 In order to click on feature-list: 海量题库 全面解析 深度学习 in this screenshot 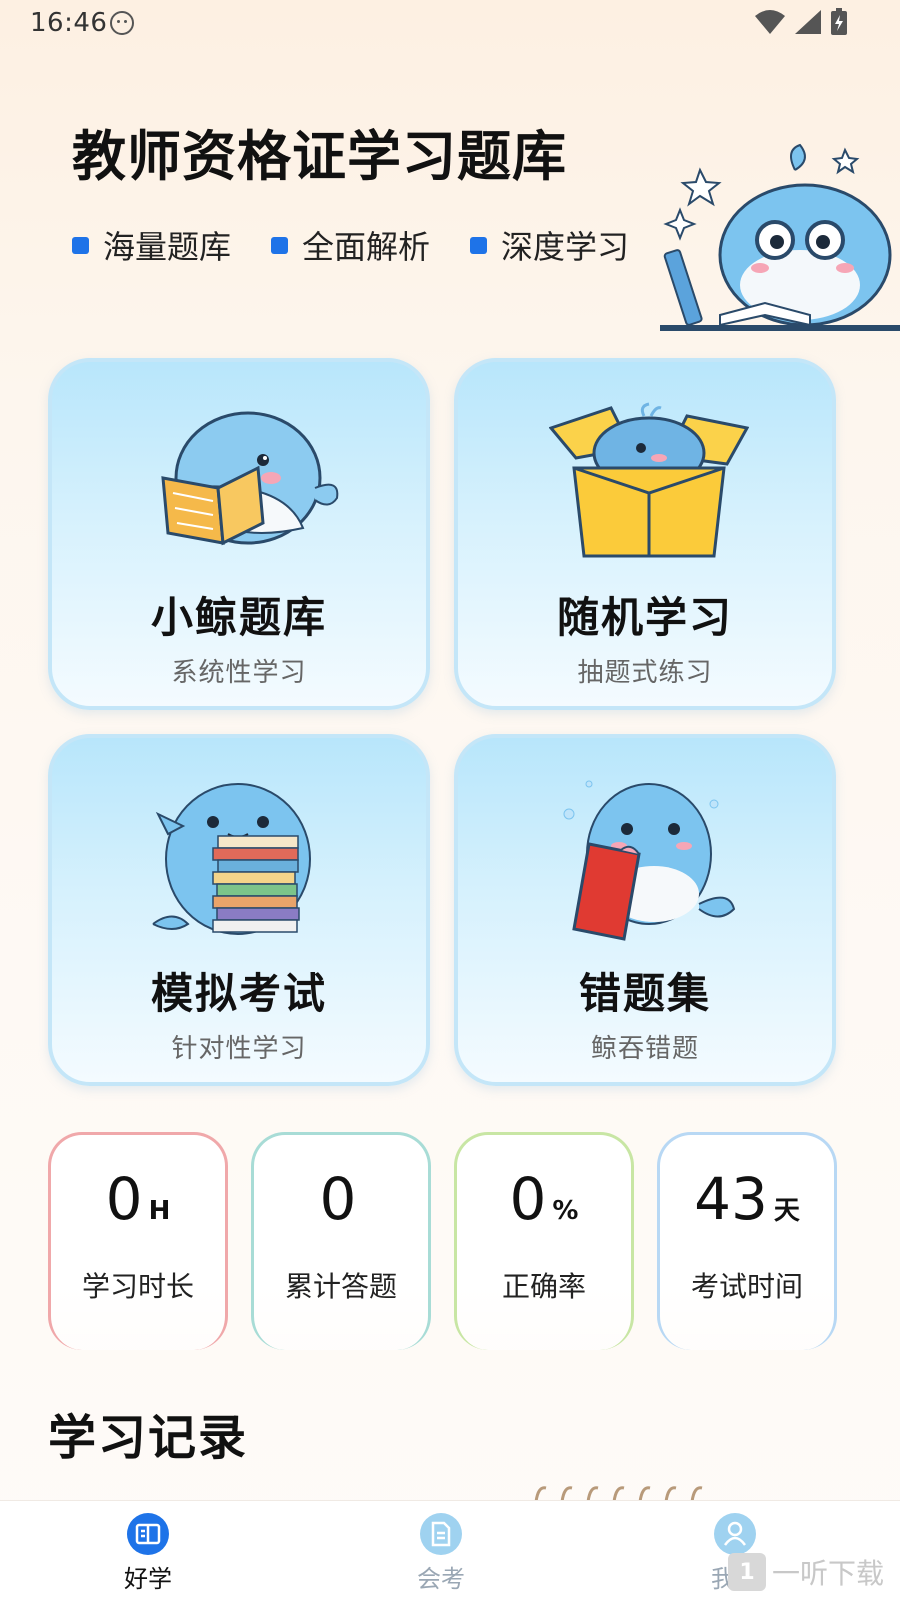, I will do `click(350, 245)`.